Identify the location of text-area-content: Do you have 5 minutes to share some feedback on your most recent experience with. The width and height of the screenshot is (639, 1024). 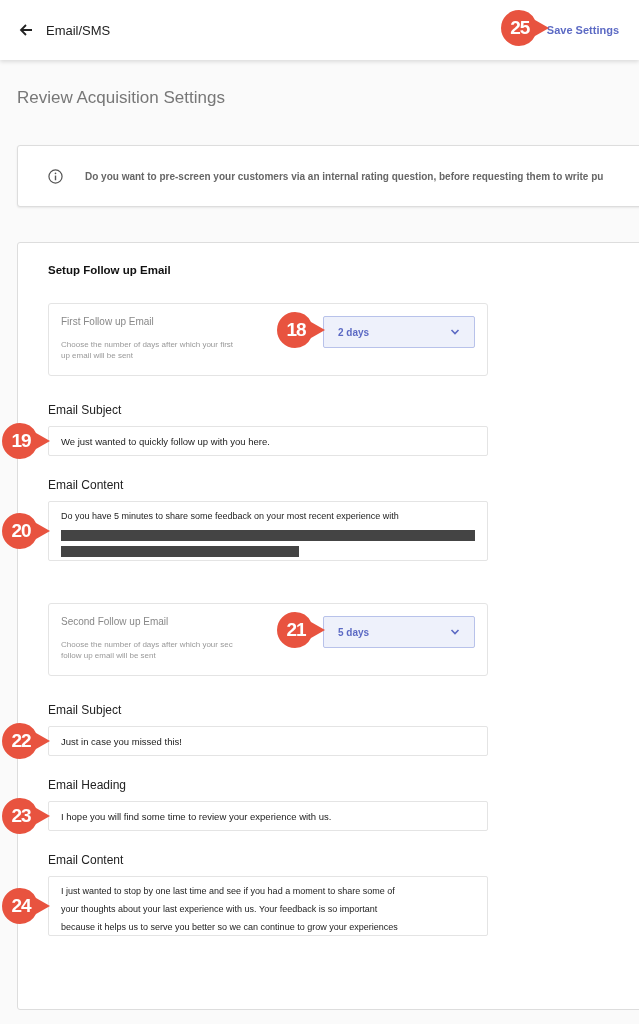
(230, 516).